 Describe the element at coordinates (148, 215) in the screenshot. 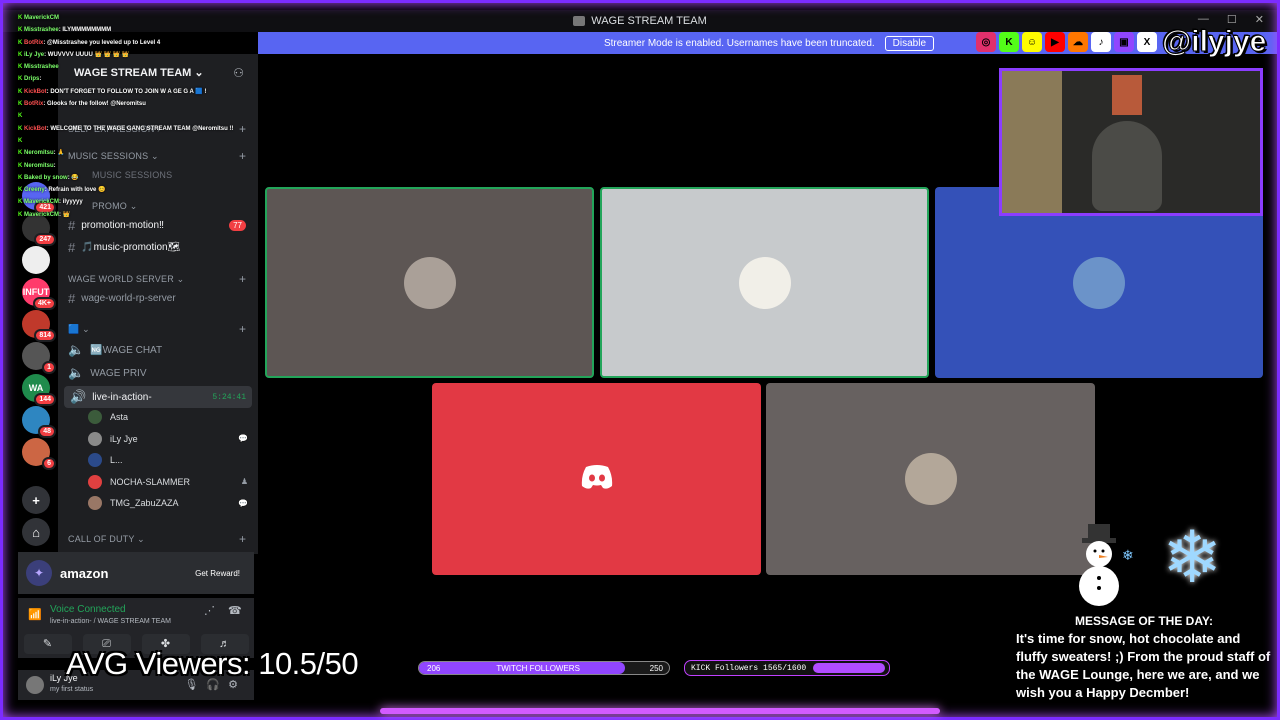

I see `chat-message: K MaverickCM: 👑` at that location.